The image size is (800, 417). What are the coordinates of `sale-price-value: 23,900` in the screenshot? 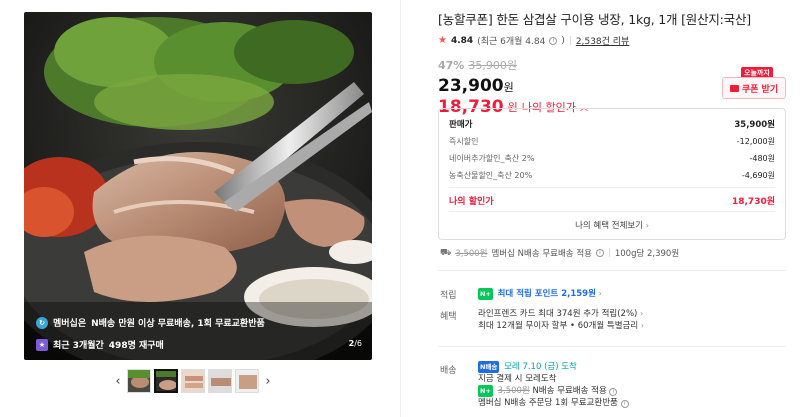 It's located at (471, 86).